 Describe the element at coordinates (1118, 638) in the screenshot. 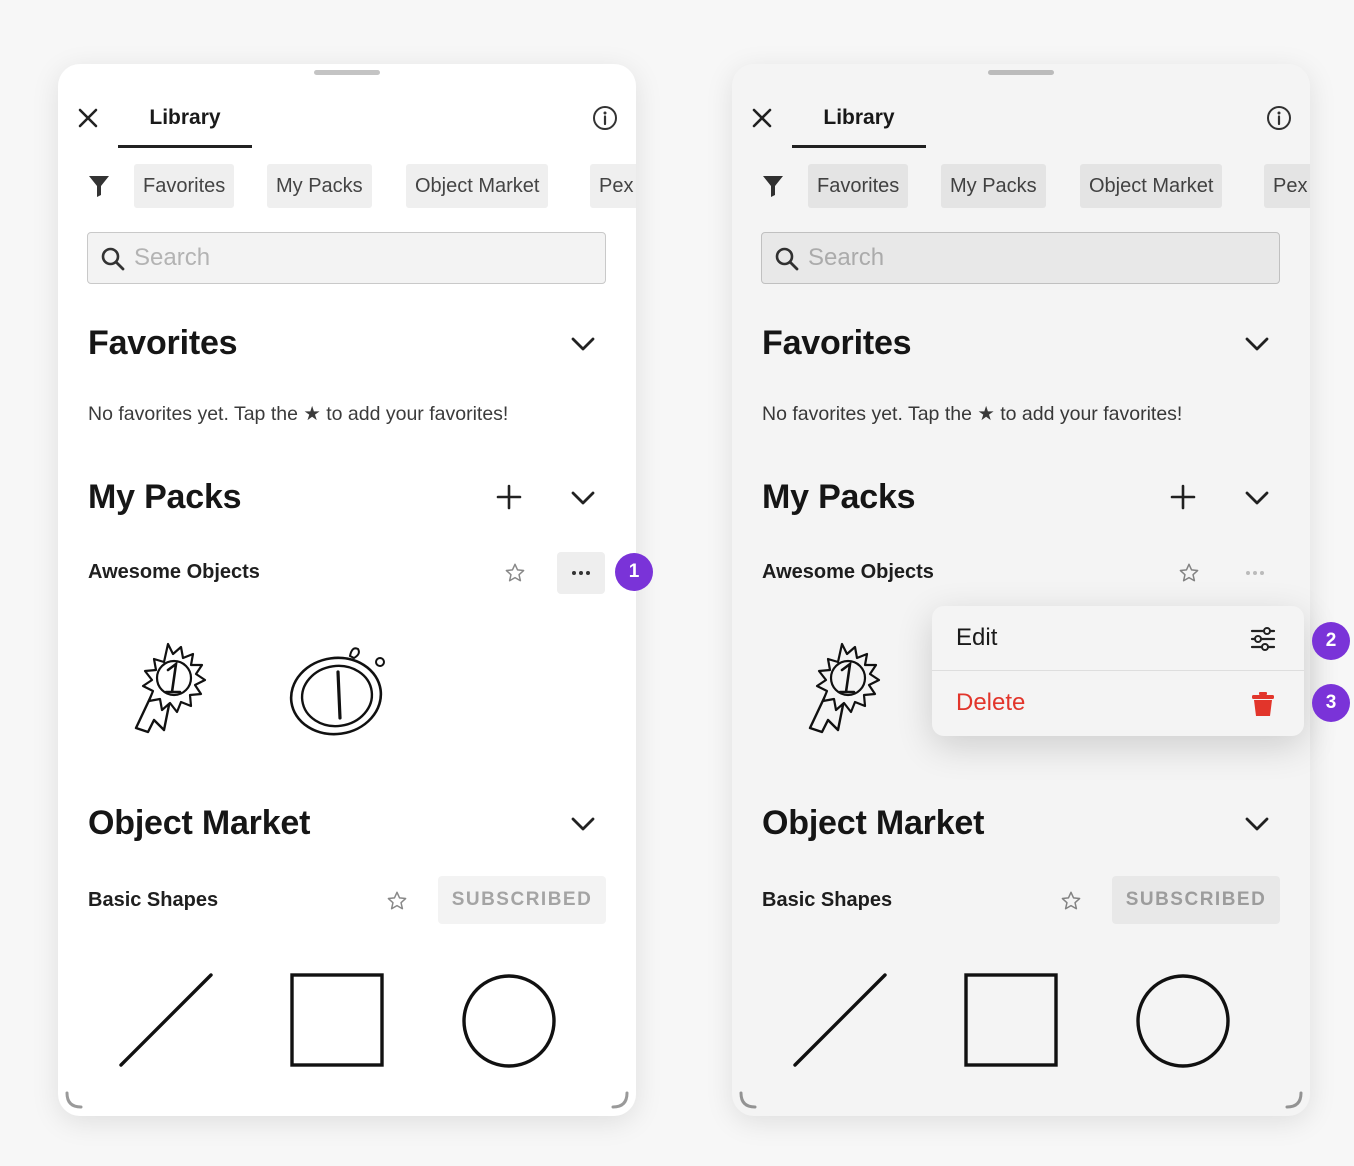

I see `menu-item-edit: Edit` at that location.